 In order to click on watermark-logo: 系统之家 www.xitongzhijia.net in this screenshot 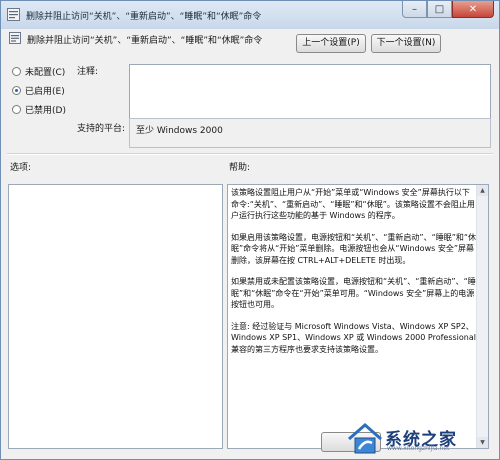, I will do `click(420, 438)`.